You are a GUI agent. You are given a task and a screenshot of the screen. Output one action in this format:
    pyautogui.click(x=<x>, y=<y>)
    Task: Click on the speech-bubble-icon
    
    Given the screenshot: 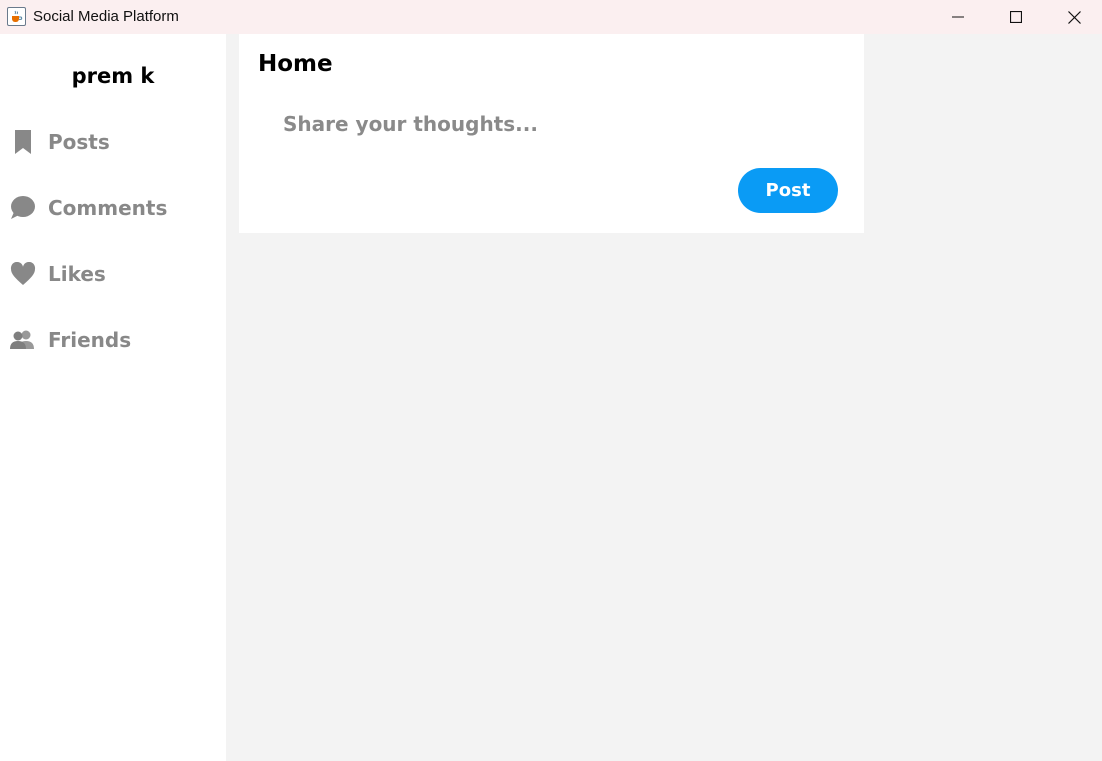 What is the action you would take?
    pyautogui.click(x=23, y=208)
    